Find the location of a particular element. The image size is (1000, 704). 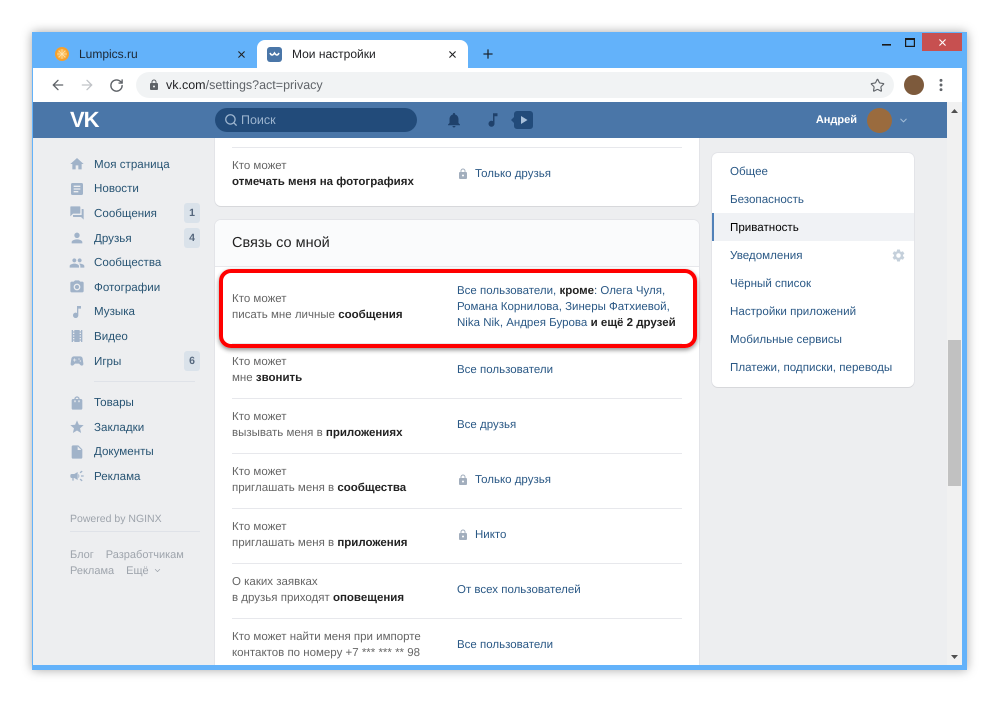

url-text: vk.com/settings?act=privacy is located at coordinates (245, 85).